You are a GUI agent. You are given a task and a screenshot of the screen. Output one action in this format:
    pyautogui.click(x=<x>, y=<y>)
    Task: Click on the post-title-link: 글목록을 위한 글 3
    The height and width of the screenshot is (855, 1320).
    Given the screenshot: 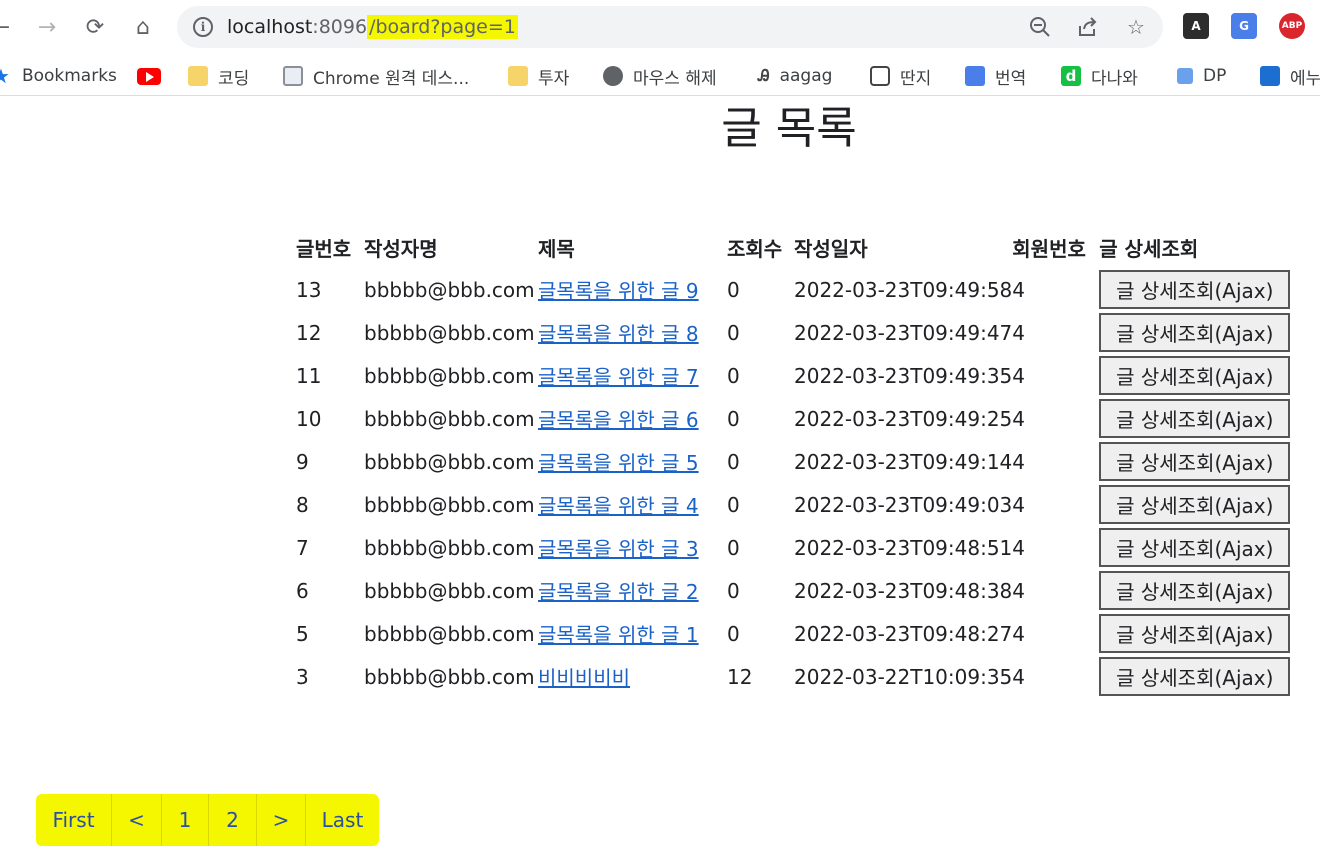 What is the action you would take?
    pyautogui.click(x=618, y=549)
    